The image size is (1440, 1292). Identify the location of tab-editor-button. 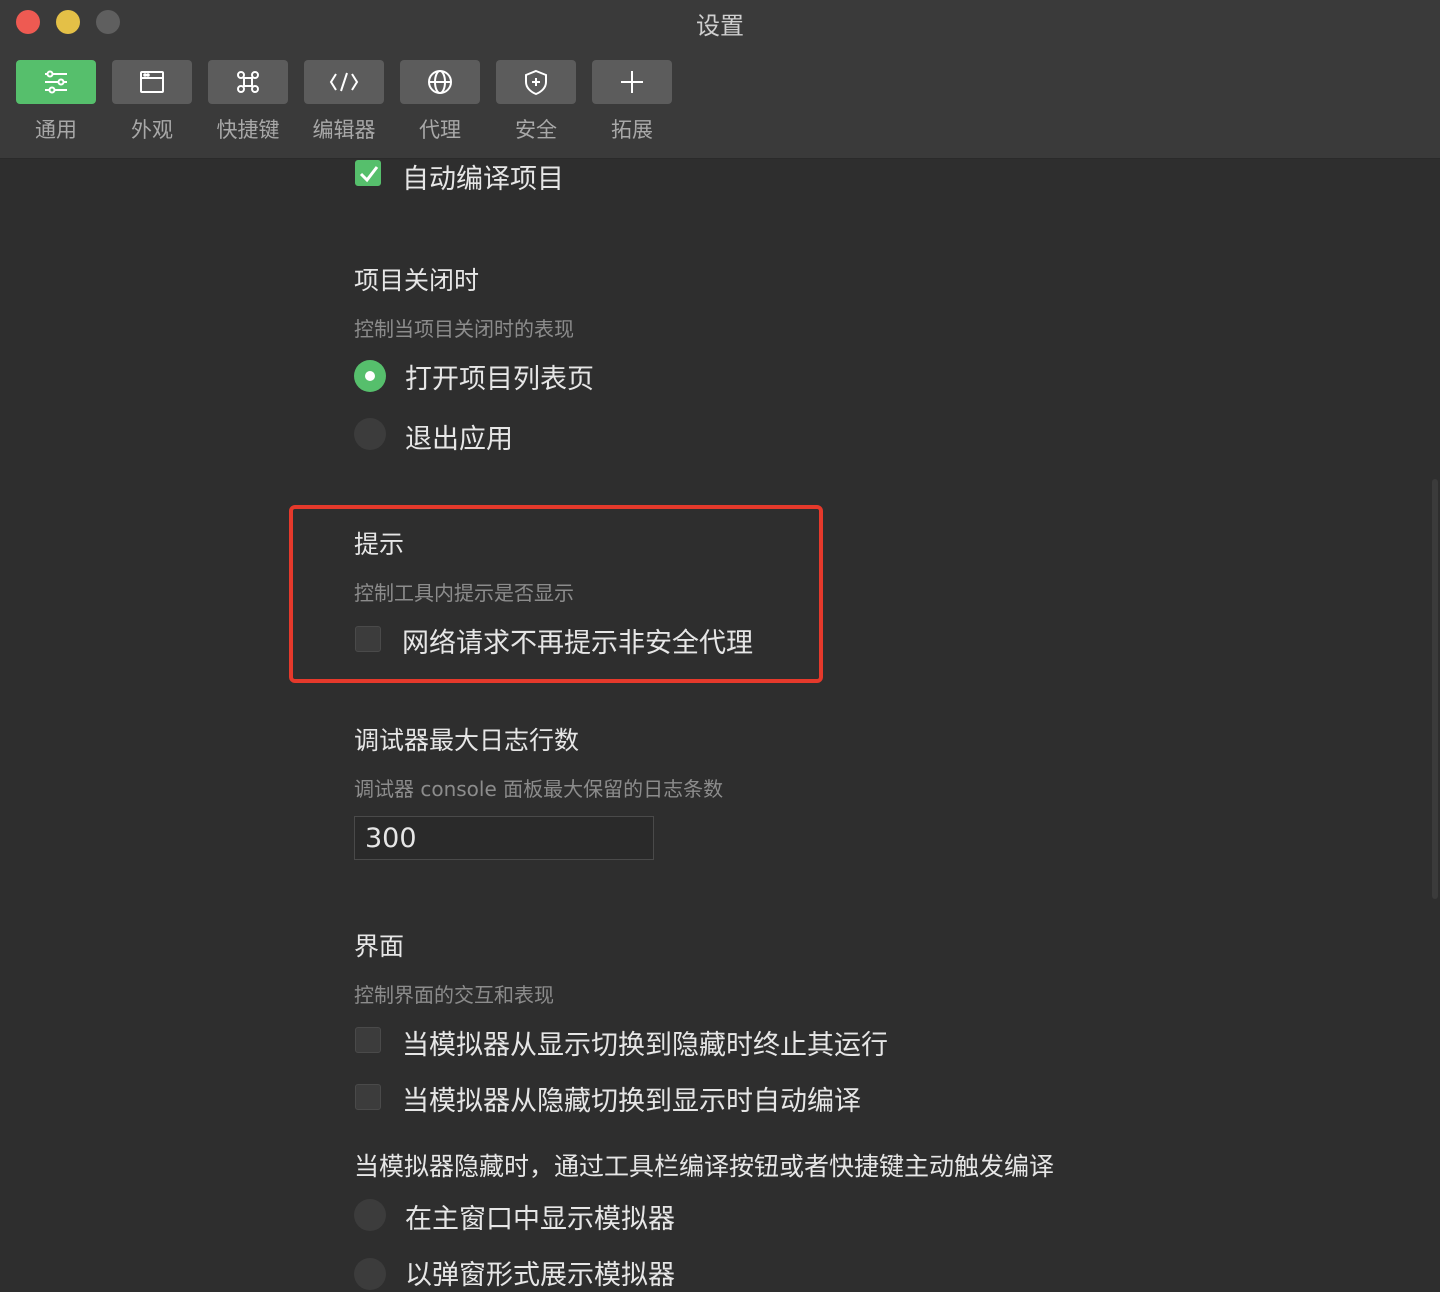
(344, 82).